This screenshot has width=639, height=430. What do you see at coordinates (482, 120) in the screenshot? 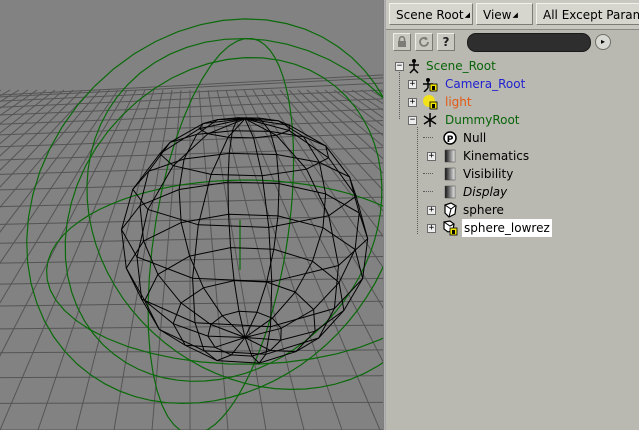
I see `tree-item-label: DummyRoot` at bounding box center [482, 120].